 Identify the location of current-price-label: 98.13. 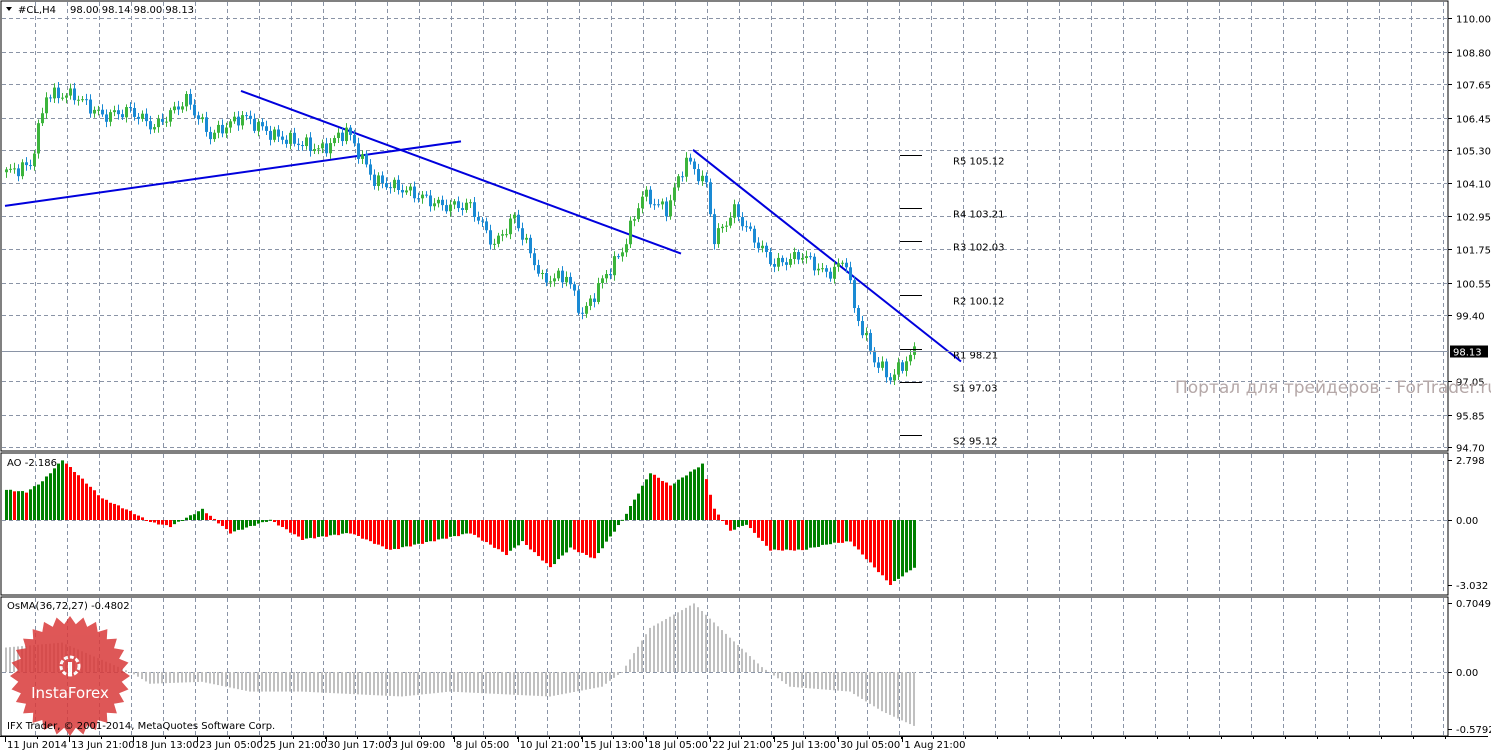
(1467, 353).